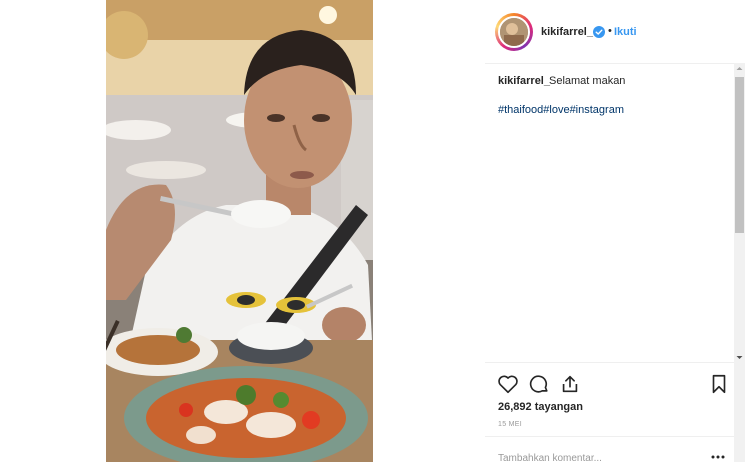 Image resolution: width=745 pixels, height=462 pixels. I want to click on scroll-down-icon, so click(739, 357).